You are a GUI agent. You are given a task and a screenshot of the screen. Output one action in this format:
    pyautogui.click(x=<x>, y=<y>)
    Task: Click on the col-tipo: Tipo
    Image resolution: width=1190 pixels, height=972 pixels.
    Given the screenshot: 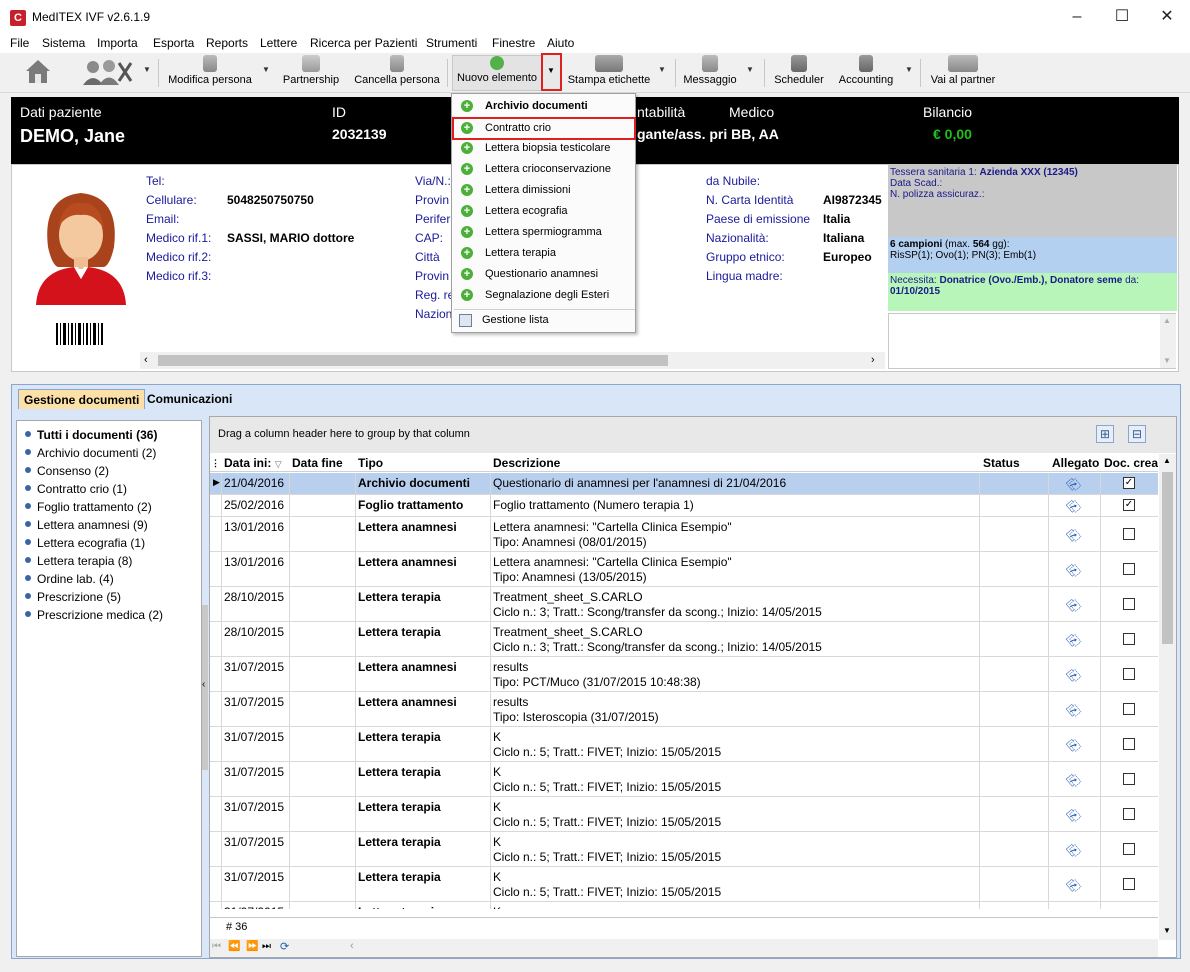 What is the action you would take?
    pyautogui.click(x=370, y=463)
    